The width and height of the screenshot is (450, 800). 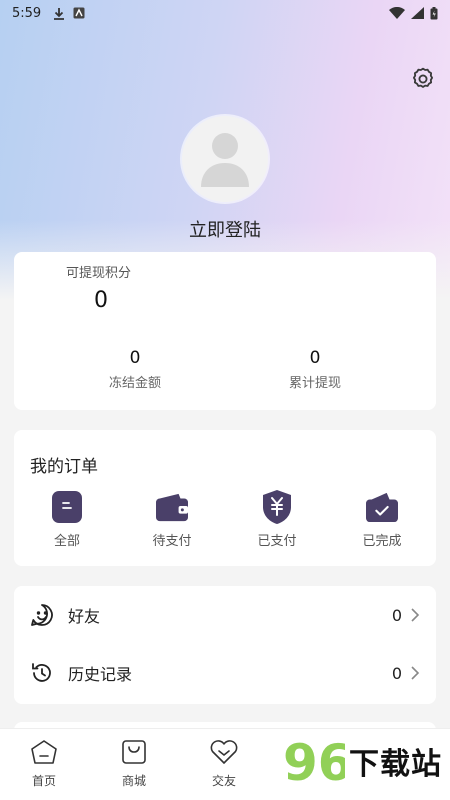 What do you see at coordinates (395, 764) in the screenshot?
I see `watermark-text: 下载站` at bounding box center [395, 764].